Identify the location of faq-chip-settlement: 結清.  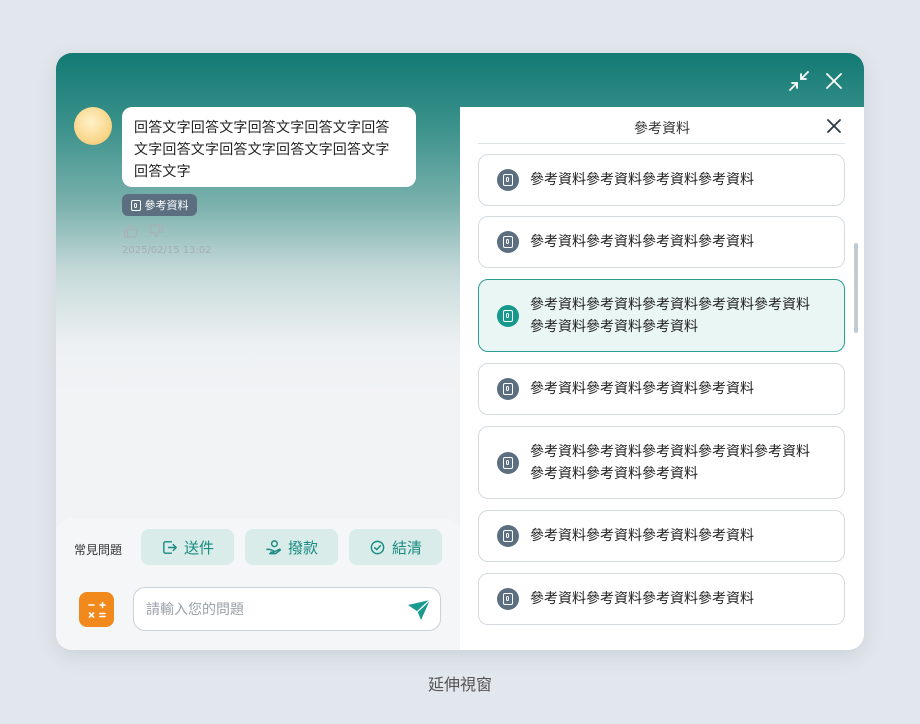
(395, 547).